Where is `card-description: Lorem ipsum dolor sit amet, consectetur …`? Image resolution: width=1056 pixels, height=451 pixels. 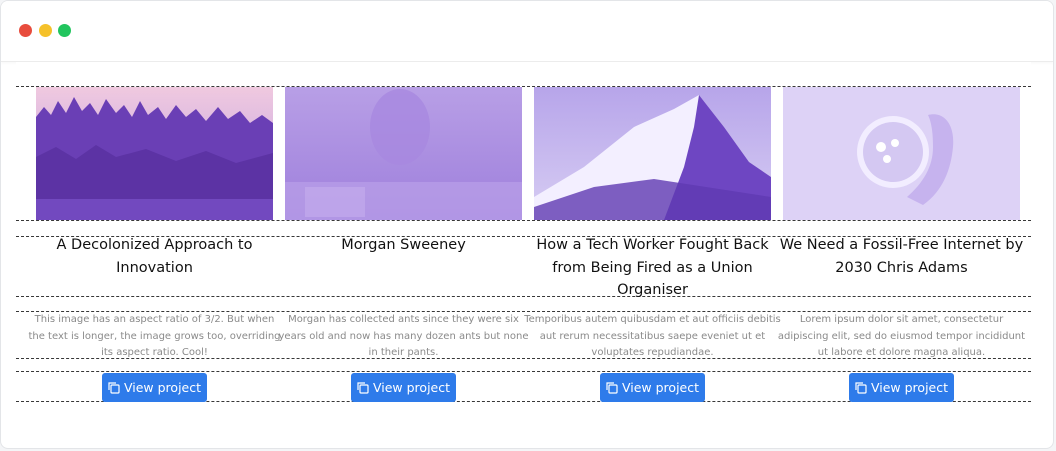 card-description: Lorem ipsum dolor sit amet, consectetur … is located at coordinates (901, 336).